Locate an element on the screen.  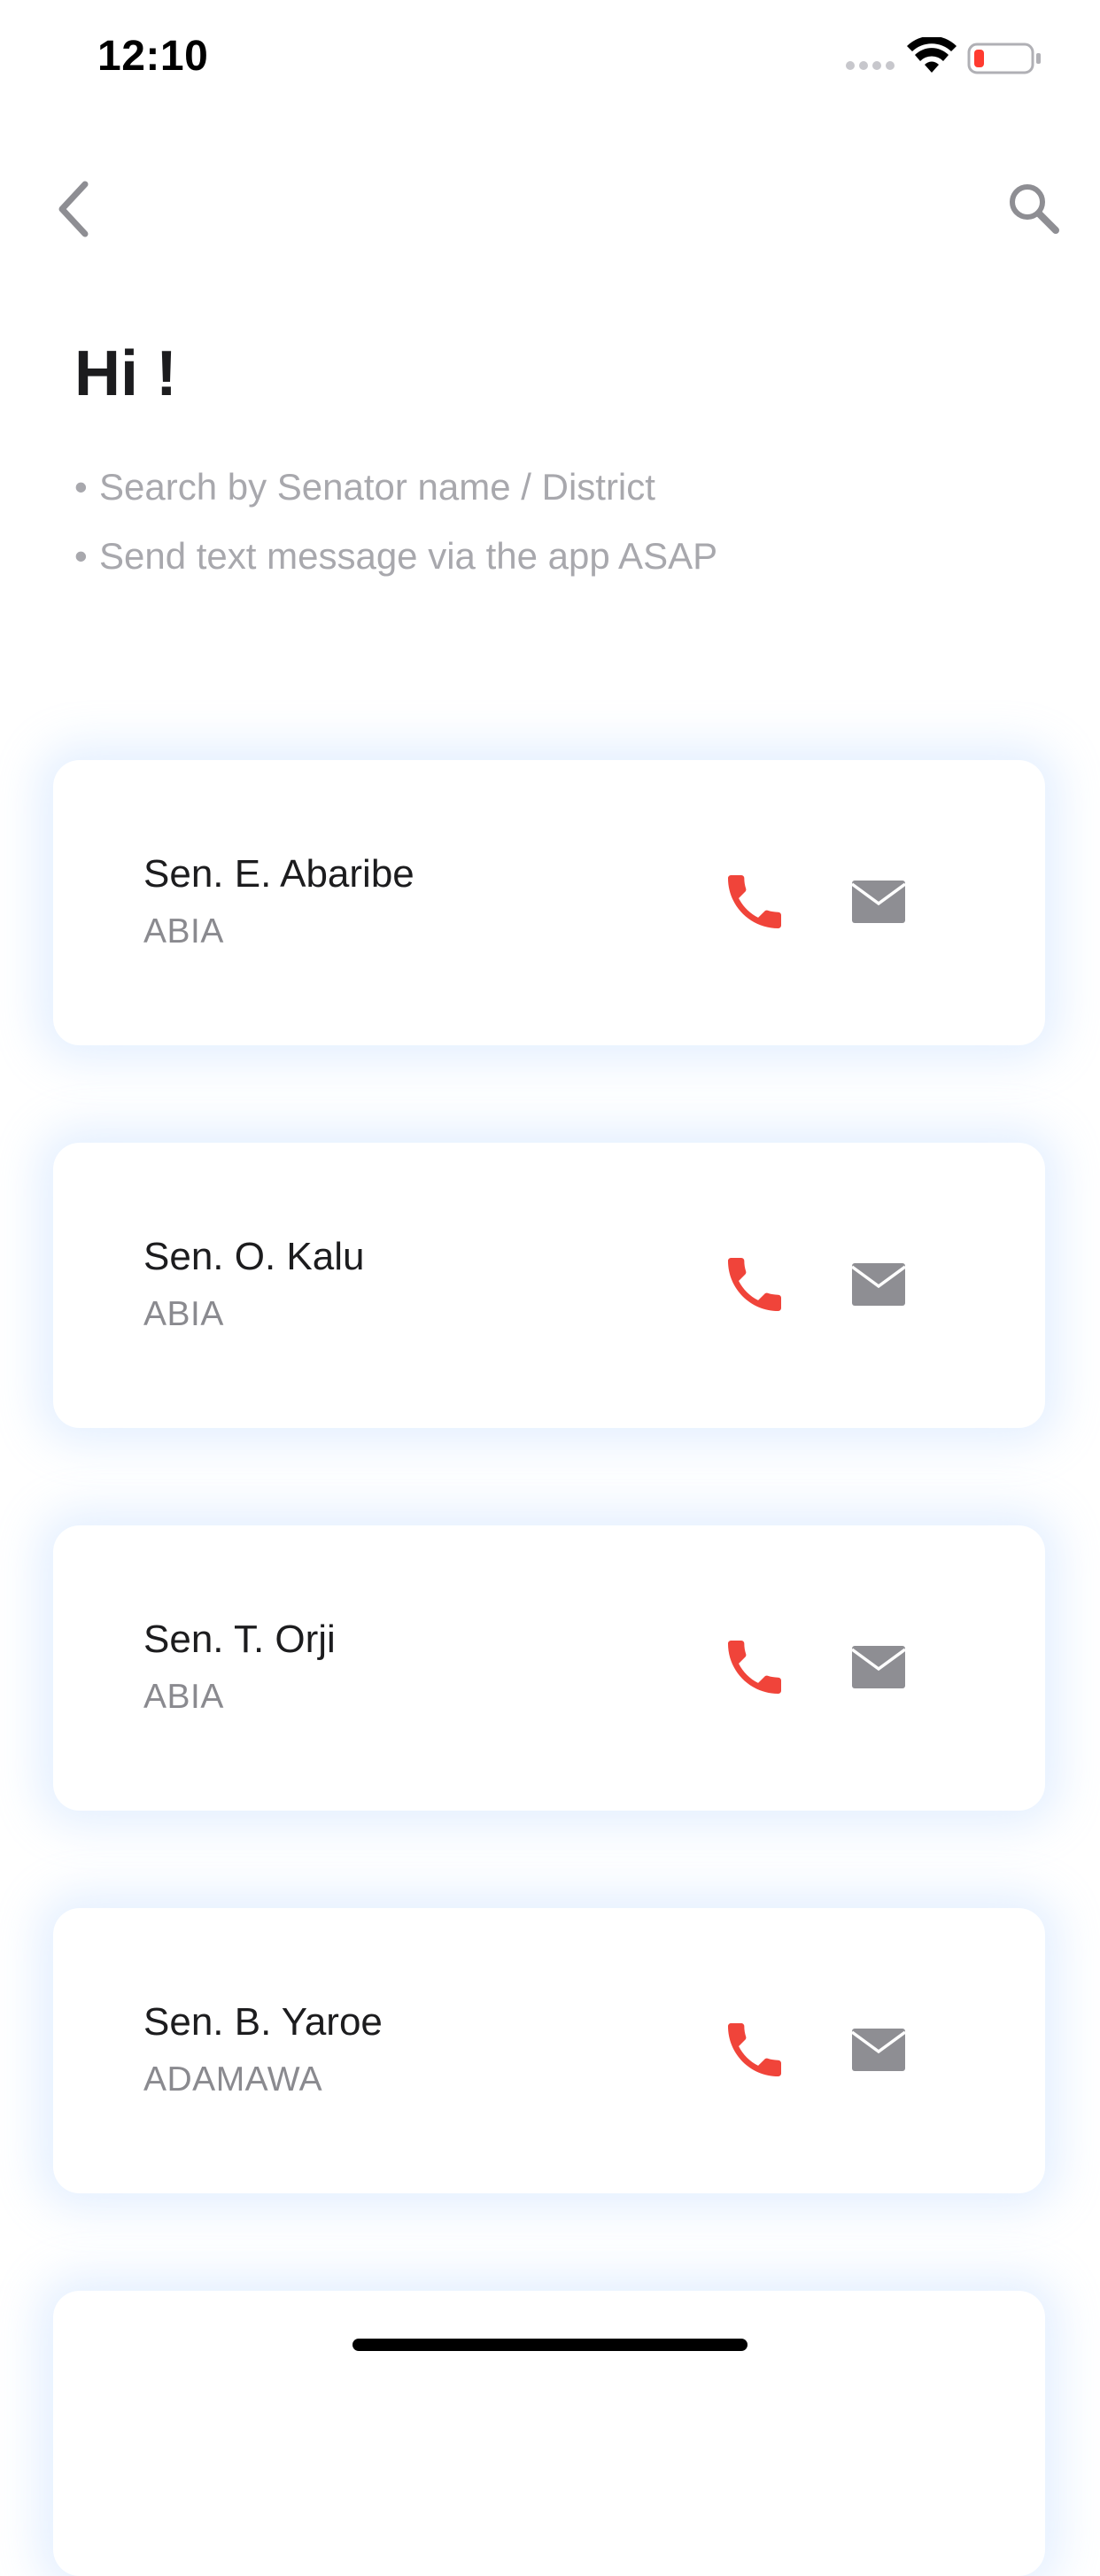
senator-card: Sen. E. Abaribe ABIA is located at coordinates (549, 902).